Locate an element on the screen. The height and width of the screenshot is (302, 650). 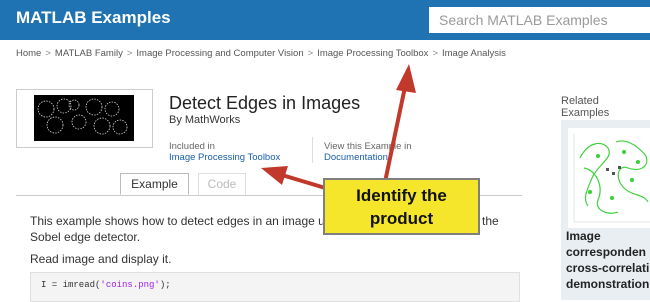
annotation-arrows is located at coordinates (338, 128).